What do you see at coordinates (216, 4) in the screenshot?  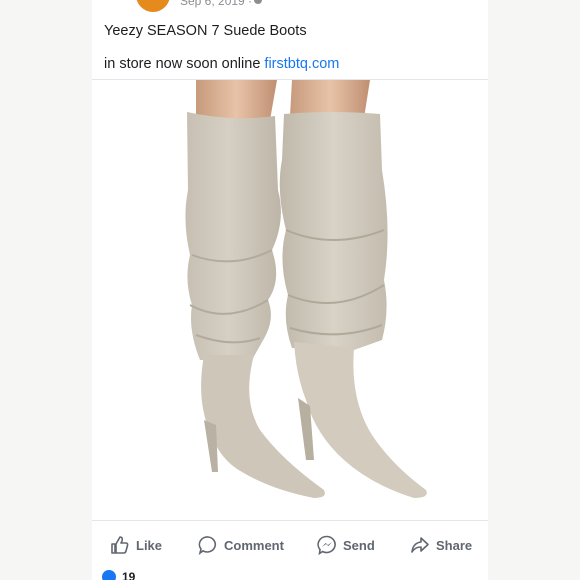 I see `post-timestamp: Sep 6, 2019 ·` at bounding box center [216, 4].